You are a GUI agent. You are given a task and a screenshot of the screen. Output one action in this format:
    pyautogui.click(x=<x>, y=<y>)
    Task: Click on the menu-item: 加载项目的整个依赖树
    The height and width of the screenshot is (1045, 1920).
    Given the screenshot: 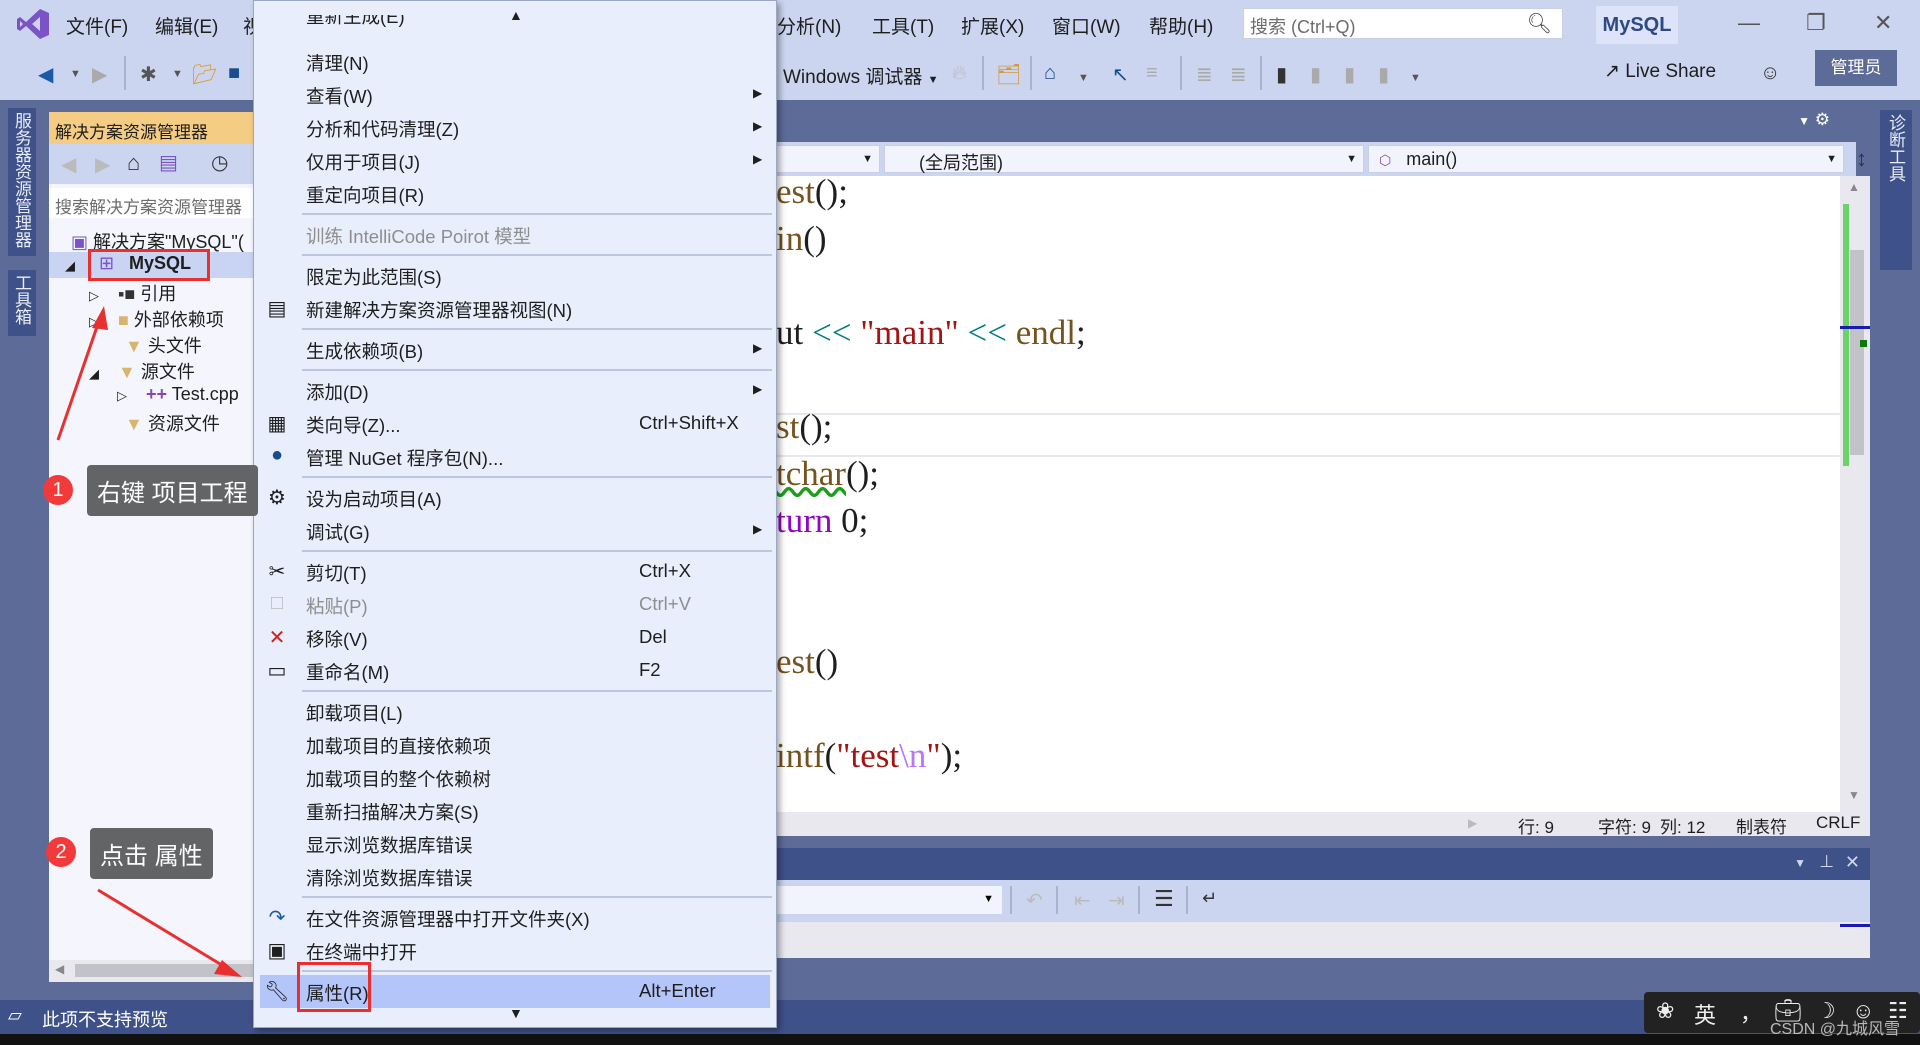 What is the action you would take?
    pyautogui.click(x=515, y=777)
    